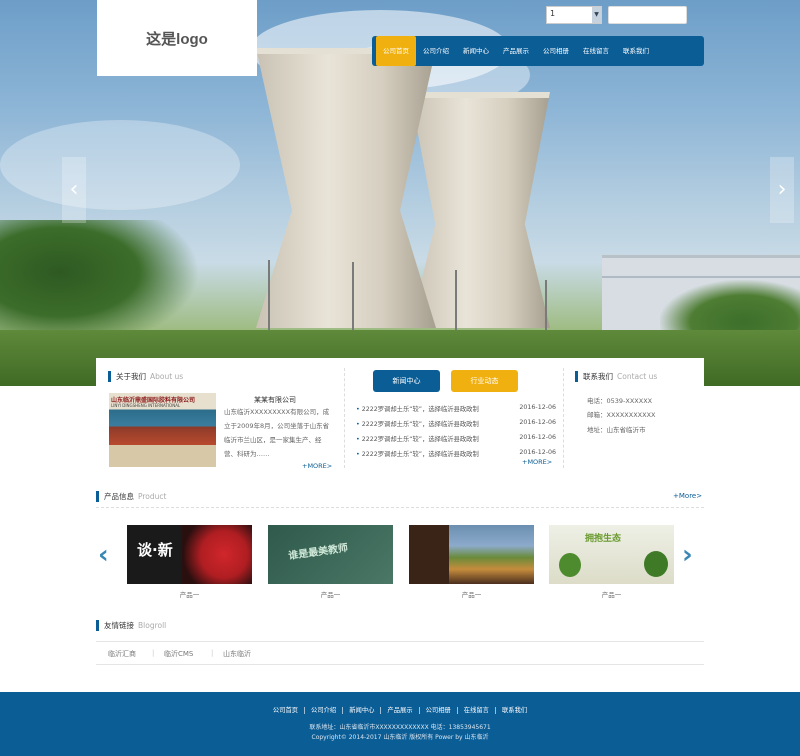 This screenshot has width=800, height=756. What do you see at coordinates (318, 552) in the screenshot?
I see `product-image-text: 谁是最美教师` at bounding box center [318, 552].